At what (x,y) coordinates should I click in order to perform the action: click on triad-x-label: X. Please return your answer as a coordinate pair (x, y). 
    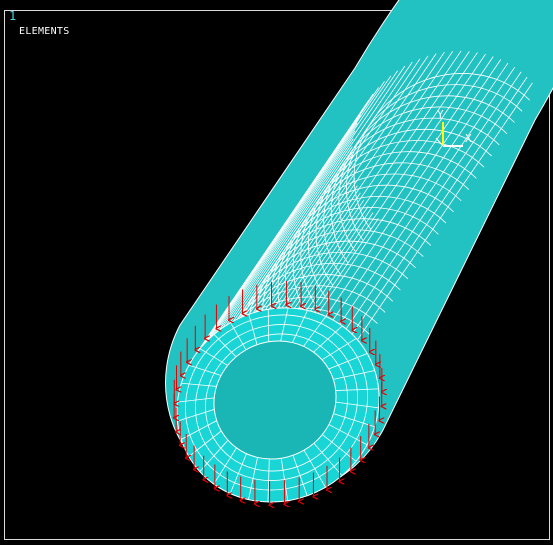
    Looking at the image, I should click on (468, 138).